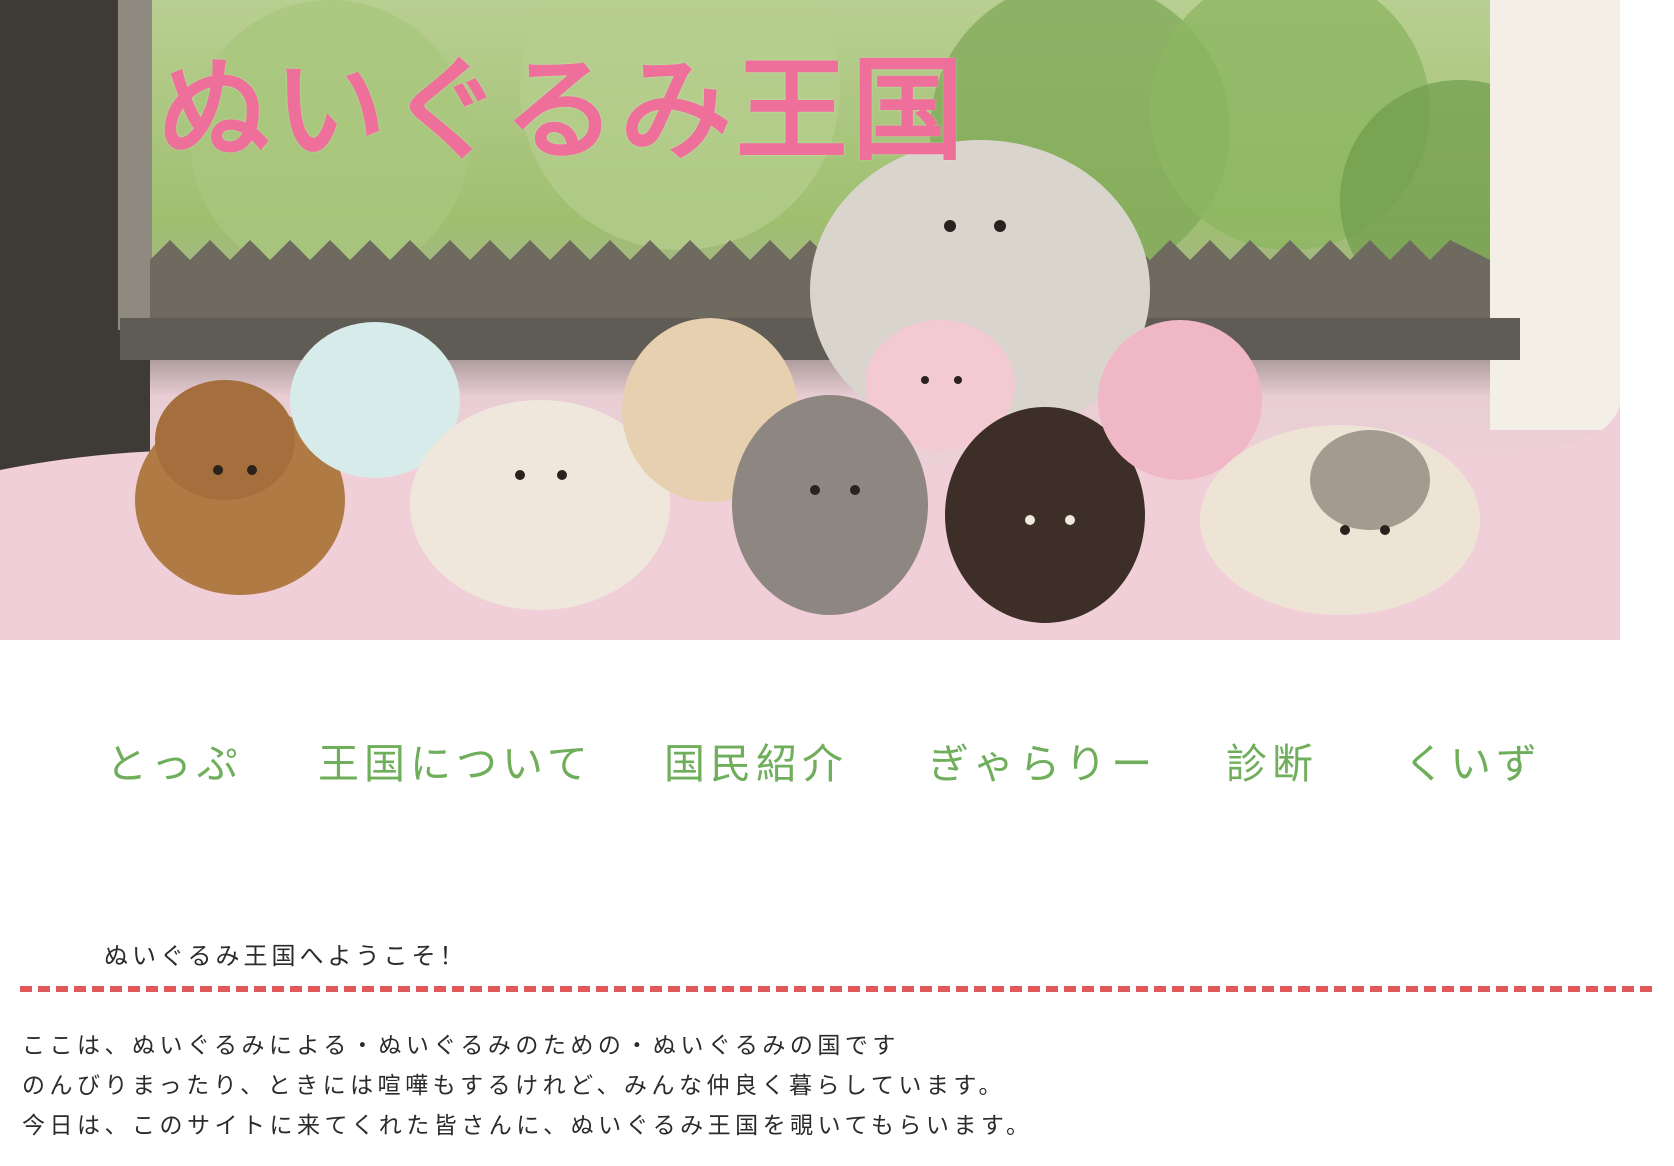 This screenshot has height=1166, width=1674. I want to click on nav-item-diagnosis: 診断, so click(1272, 760).